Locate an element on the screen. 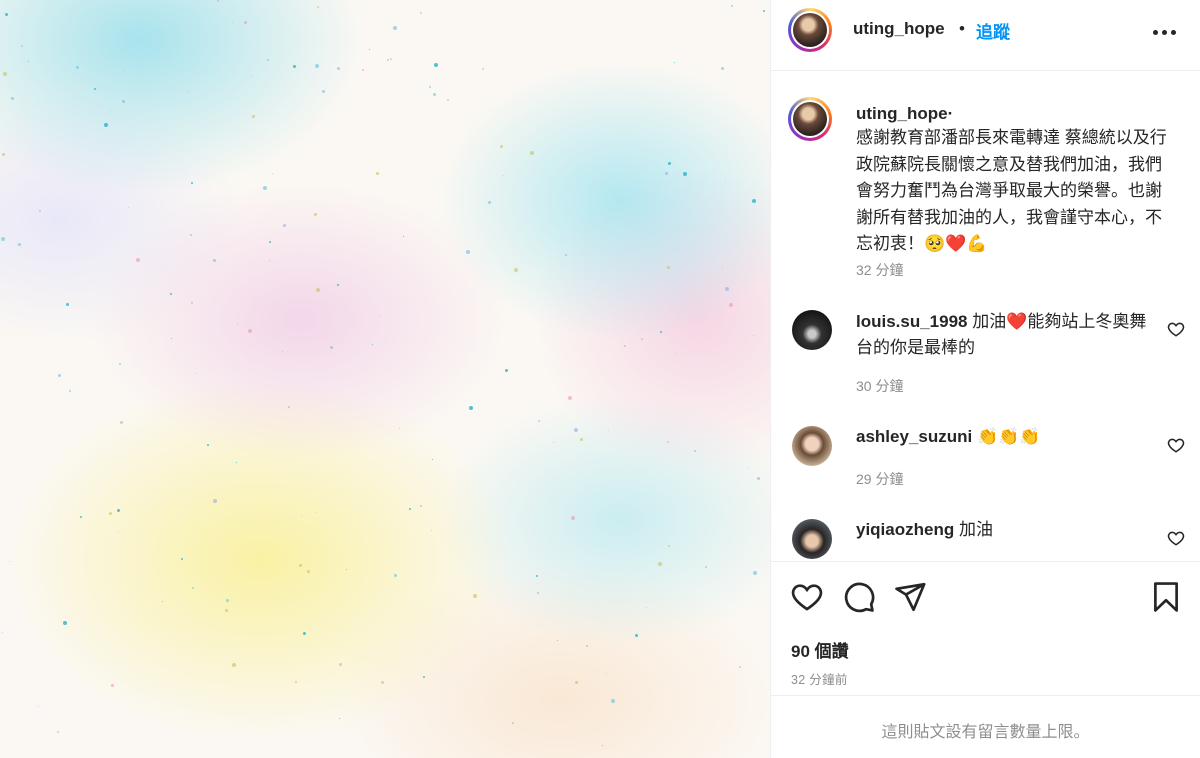 The width and height of the screenshot is (1200, 758). caption-username: uting_hope· is located at coordinates (904, 114).